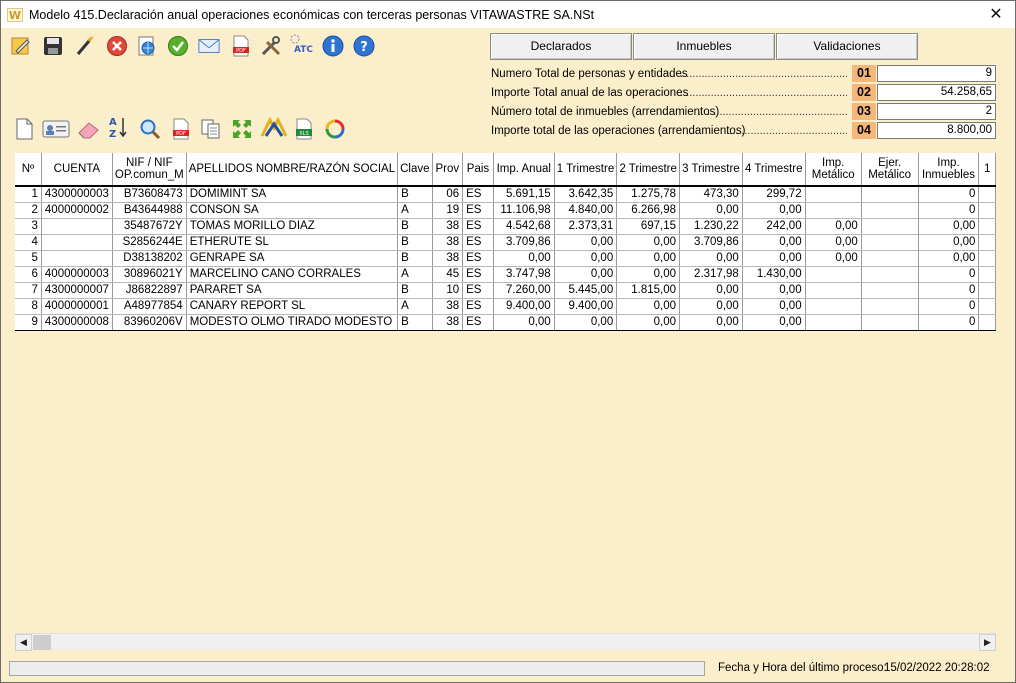 The width and height of the screenshot is (1016, 683). Describe the element at coordinates (149, 210) in the screenshot. I see `nif-cell: B43644988` at that location.